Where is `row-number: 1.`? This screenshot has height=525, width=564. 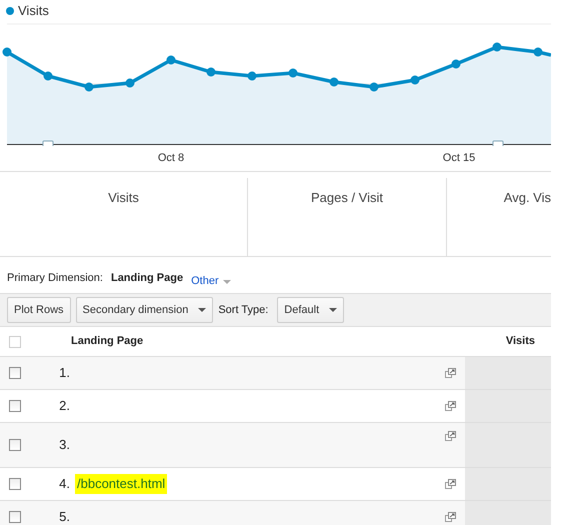 row-number: 1. is located at coordinates (64, 373).